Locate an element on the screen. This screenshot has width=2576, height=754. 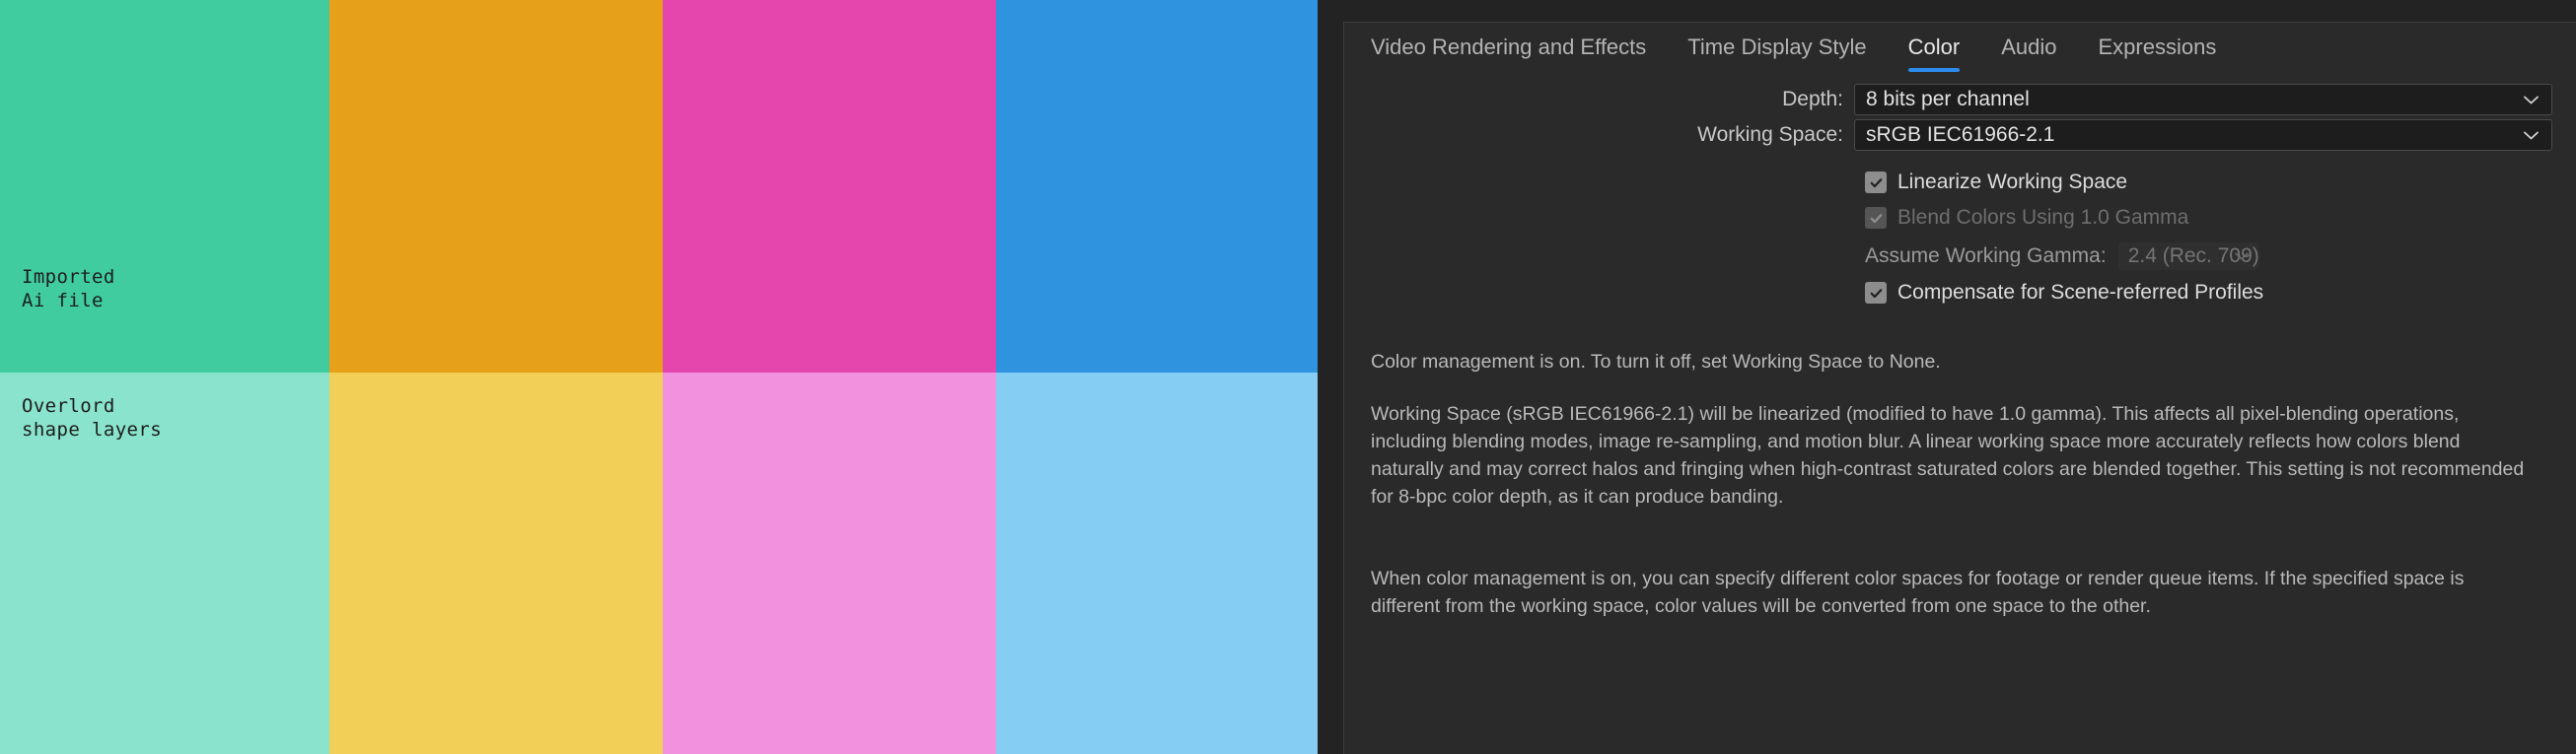
assume-working-gamma-dropdown: 2.4 (Rec. 709) is located at coordinates (2188, 256).